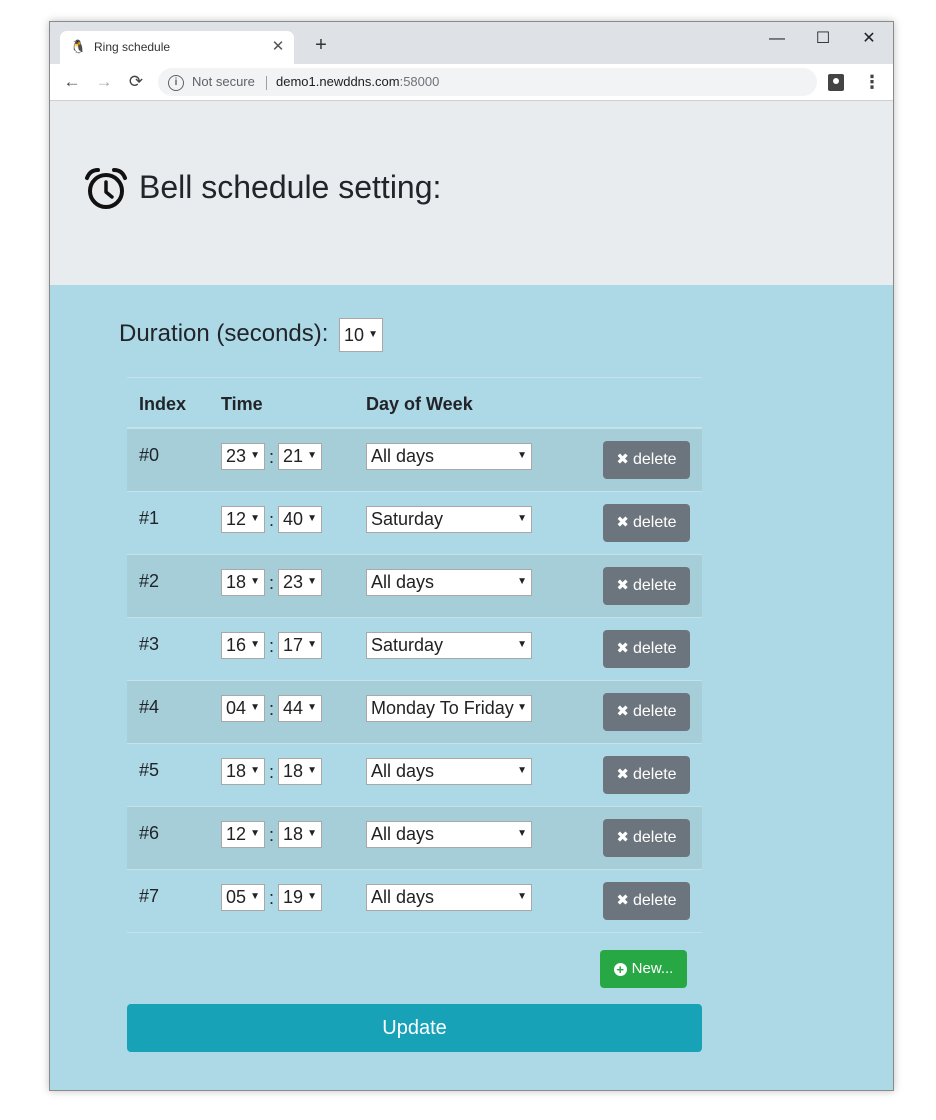 This screenshot has width=936, height=1120. I want to click on minimize-icon: —, so click(777, 39).